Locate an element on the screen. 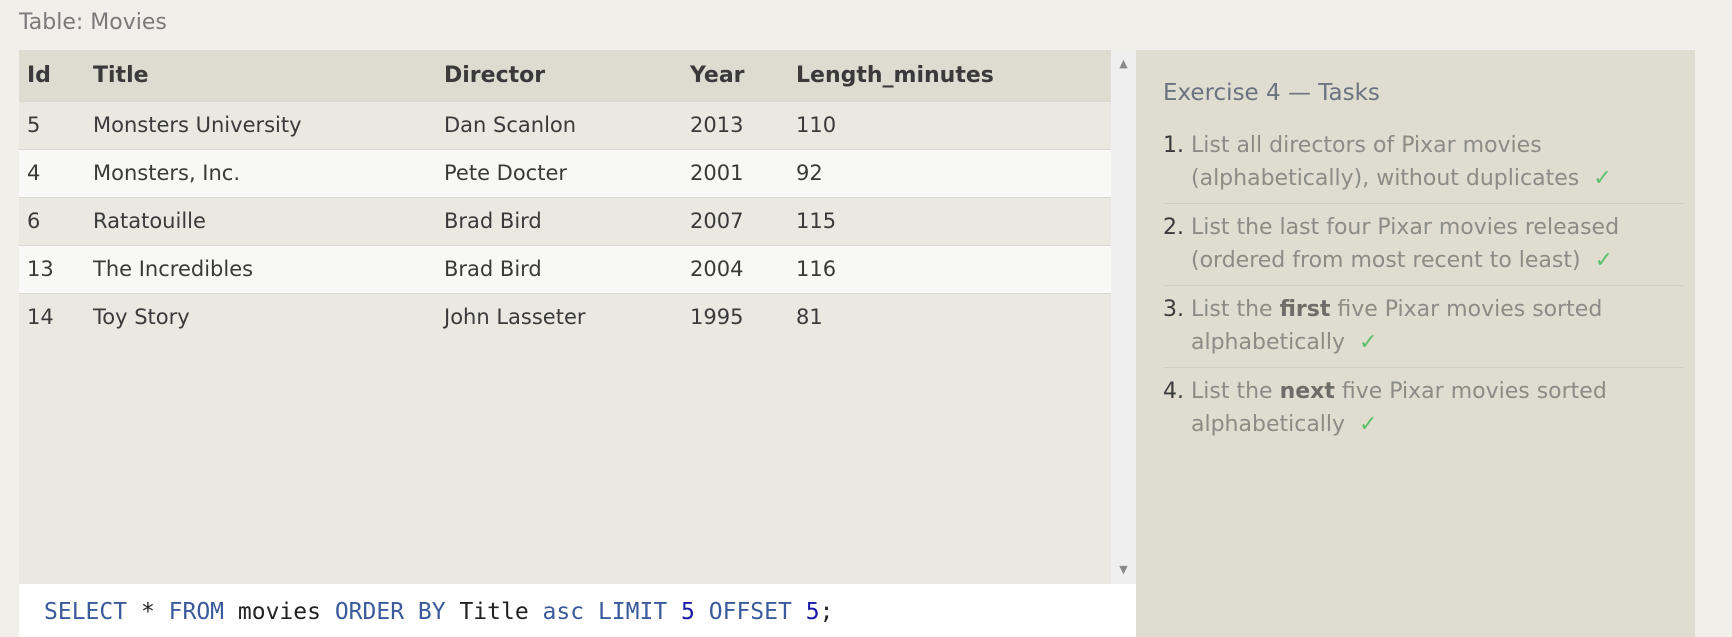 The image size is (1732, 637). task-number: 2. is located at coordinates (1173, 227).